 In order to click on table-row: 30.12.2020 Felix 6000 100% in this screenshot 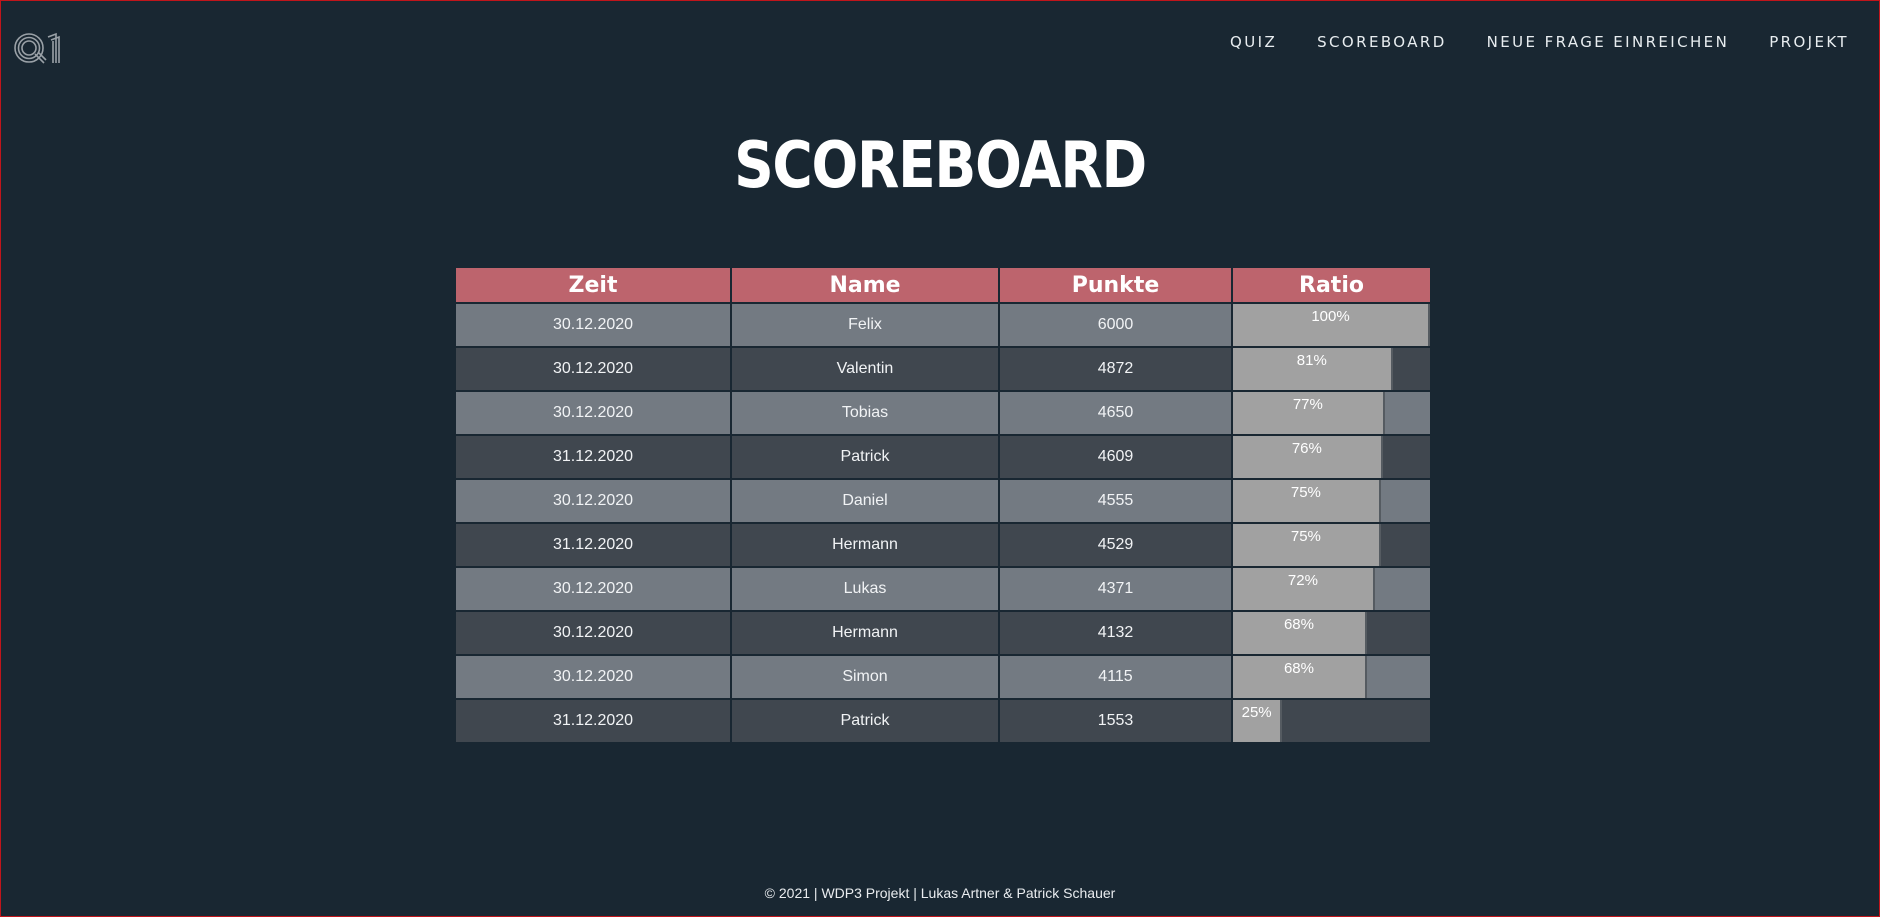, I will do `click(943, 325)`.